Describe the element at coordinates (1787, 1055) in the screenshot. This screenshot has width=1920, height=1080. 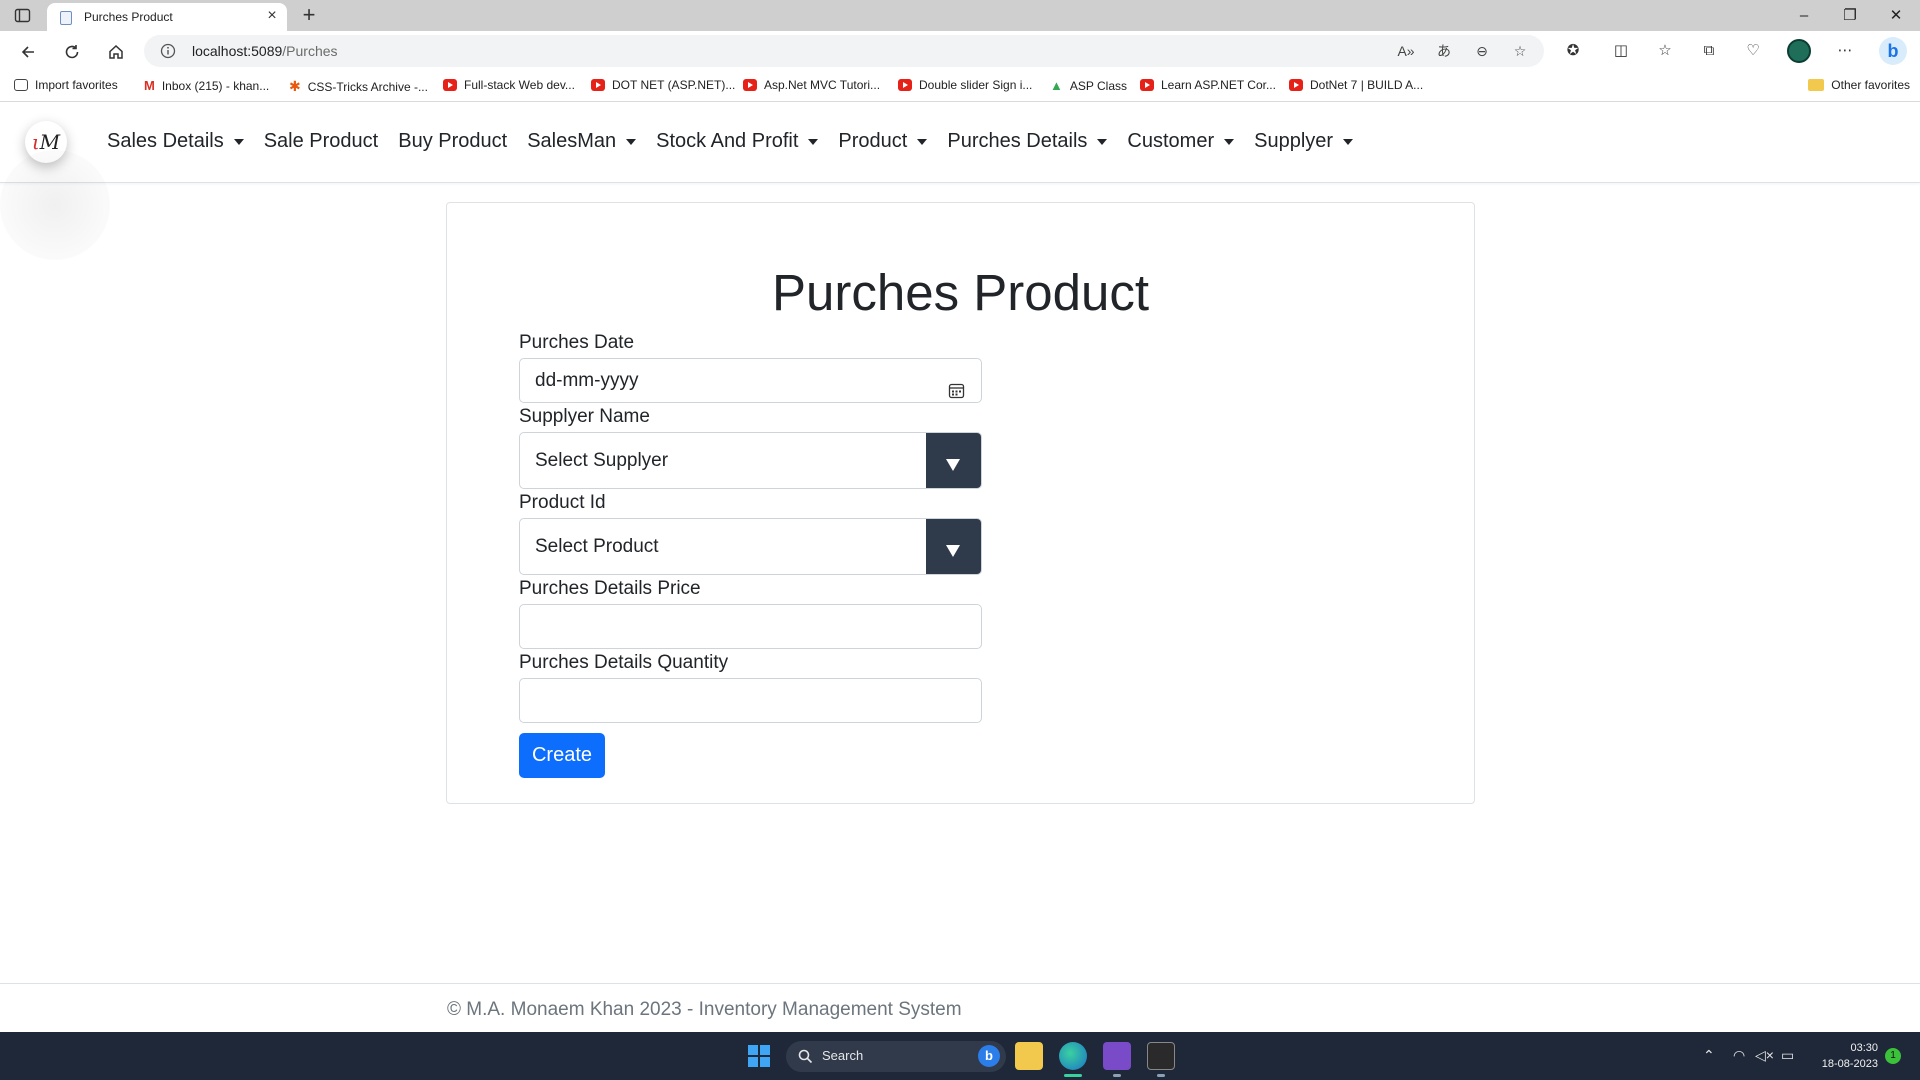
I see `battery-icon: ▭` at that location.